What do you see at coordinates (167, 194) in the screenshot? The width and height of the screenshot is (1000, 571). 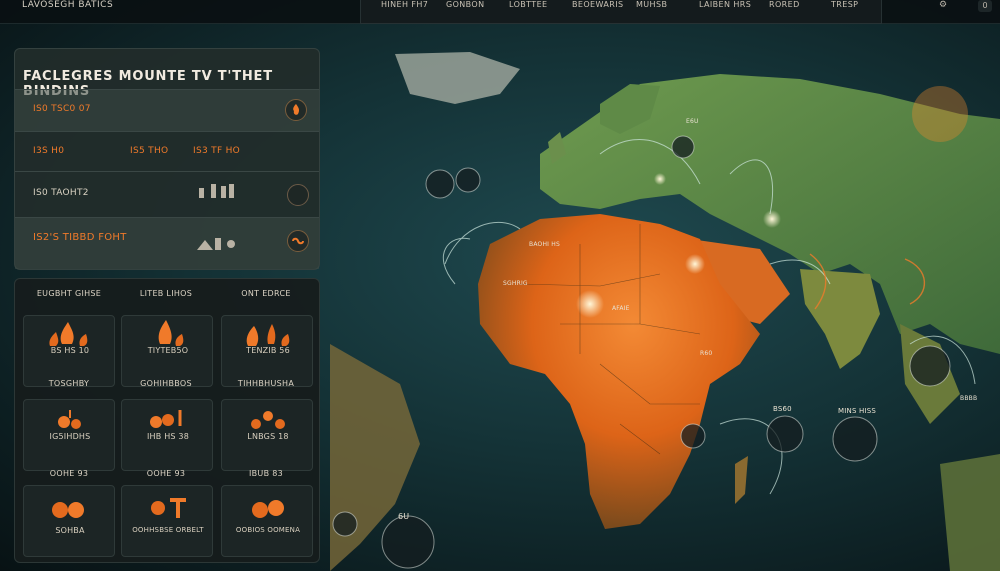 I see `stat-row: IS0 TAOHT2` at bounding box center [167, 194].